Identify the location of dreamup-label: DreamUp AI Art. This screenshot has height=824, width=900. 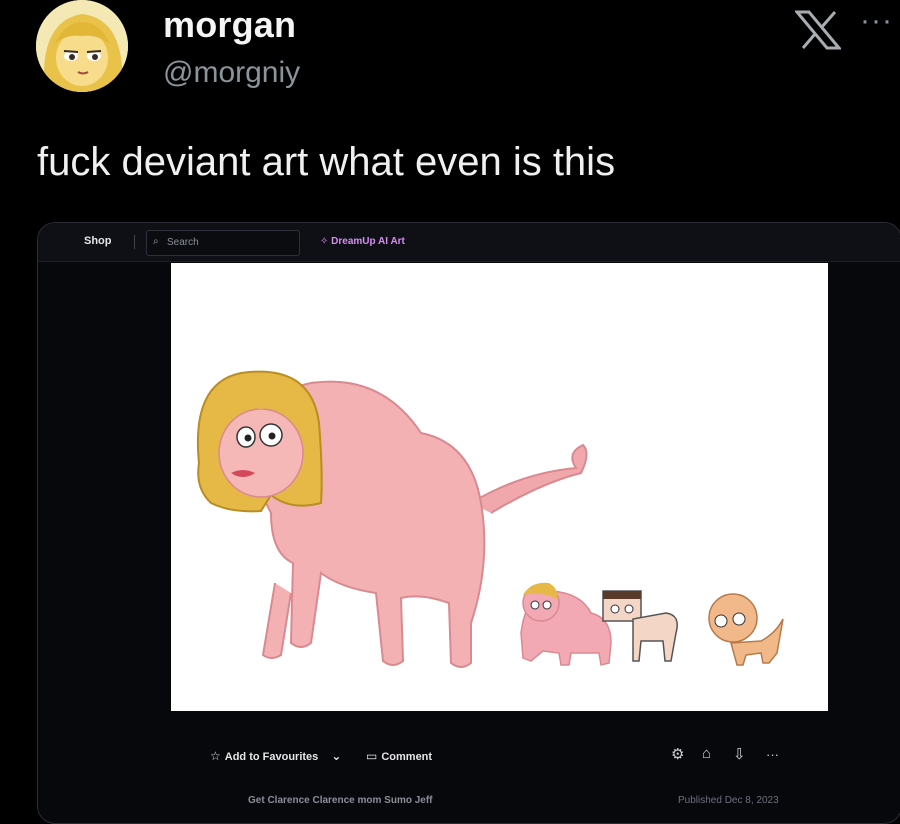
(368, 241).